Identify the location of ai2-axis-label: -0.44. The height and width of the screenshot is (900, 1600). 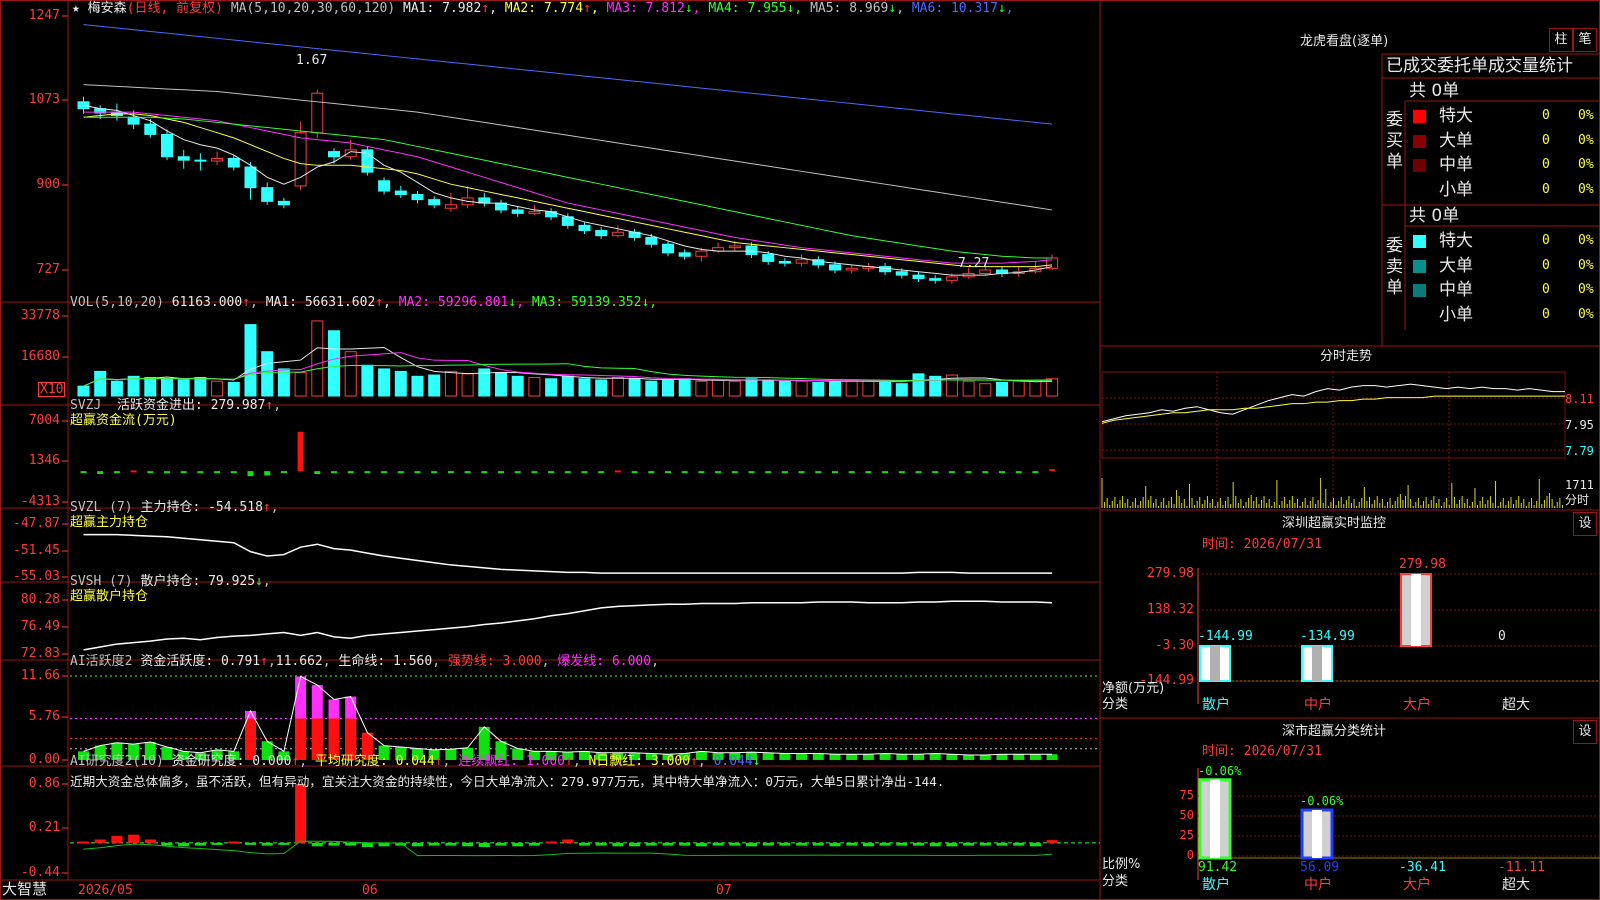
(40, 872).